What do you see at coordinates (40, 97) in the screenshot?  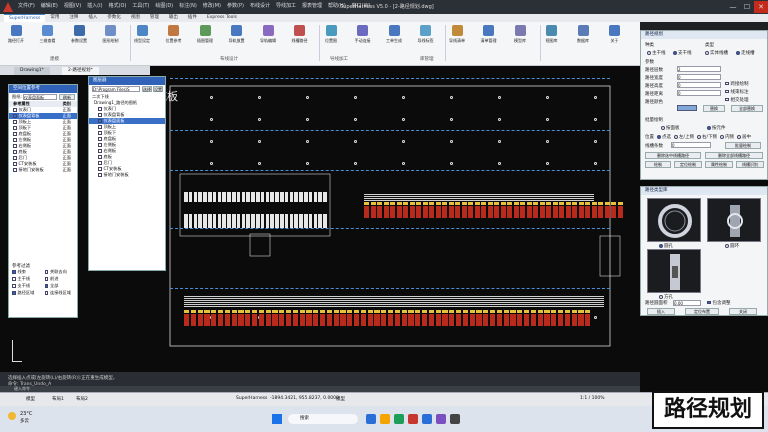 I see `view-select: 仪表盘面板` at bounding box center [40, 97].